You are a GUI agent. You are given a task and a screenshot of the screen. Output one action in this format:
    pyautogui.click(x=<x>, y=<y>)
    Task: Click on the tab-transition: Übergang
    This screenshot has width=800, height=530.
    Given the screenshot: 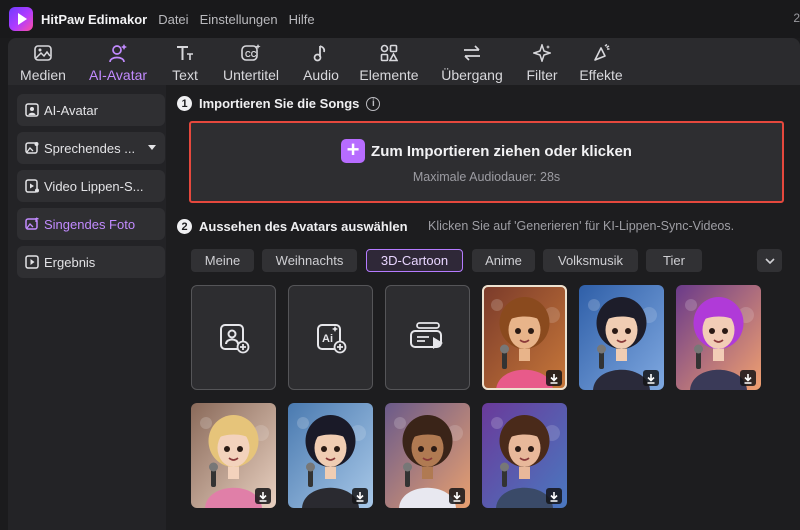 What is the action you would take?
    pyautogui.click(x=472, y=61)
    